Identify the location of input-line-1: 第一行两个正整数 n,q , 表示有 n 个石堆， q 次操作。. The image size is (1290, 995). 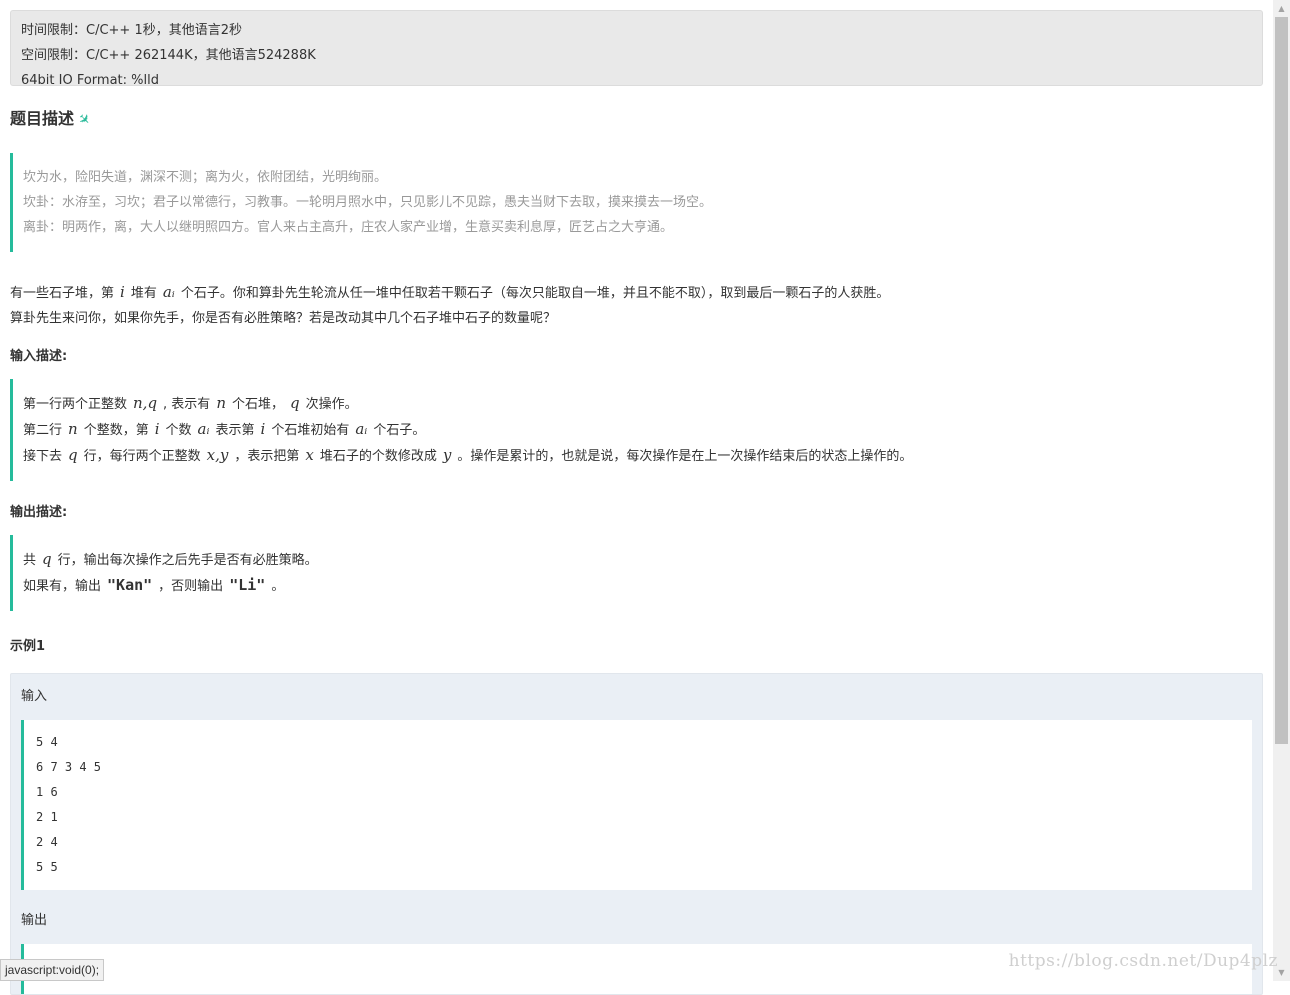
(643, 404).